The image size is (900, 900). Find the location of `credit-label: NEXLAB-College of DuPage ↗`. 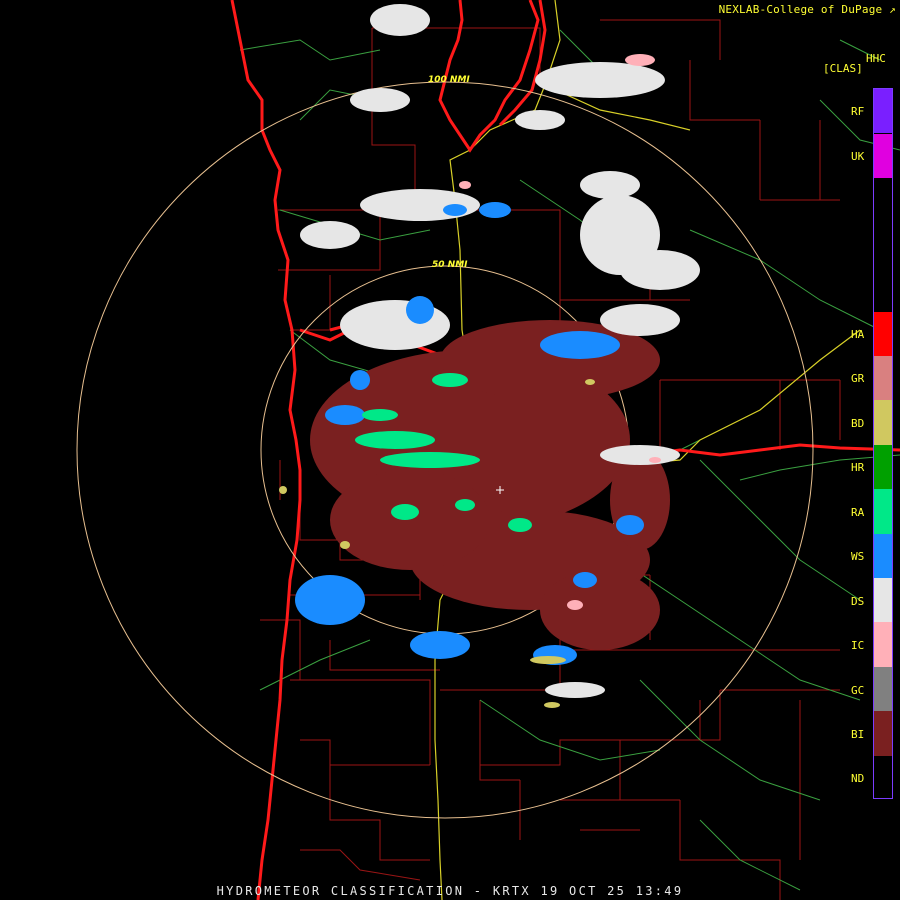

credit-label: NEXLAB-College of DuPage ↗ is located at coordinates (807, 9).